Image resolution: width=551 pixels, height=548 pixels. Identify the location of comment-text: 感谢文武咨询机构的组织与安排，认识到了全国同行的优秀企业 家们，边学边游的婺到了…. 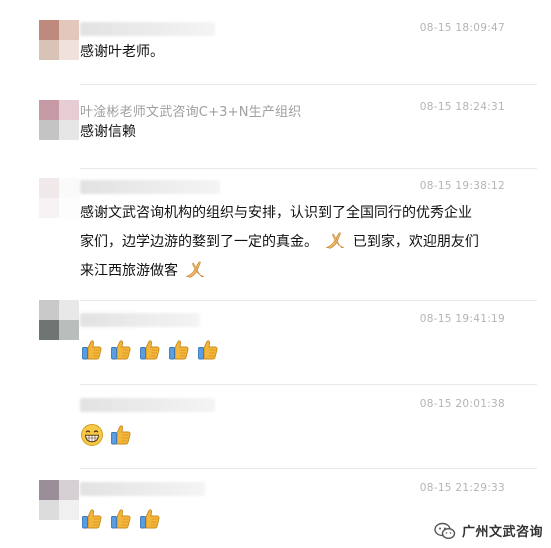
(290, 242).